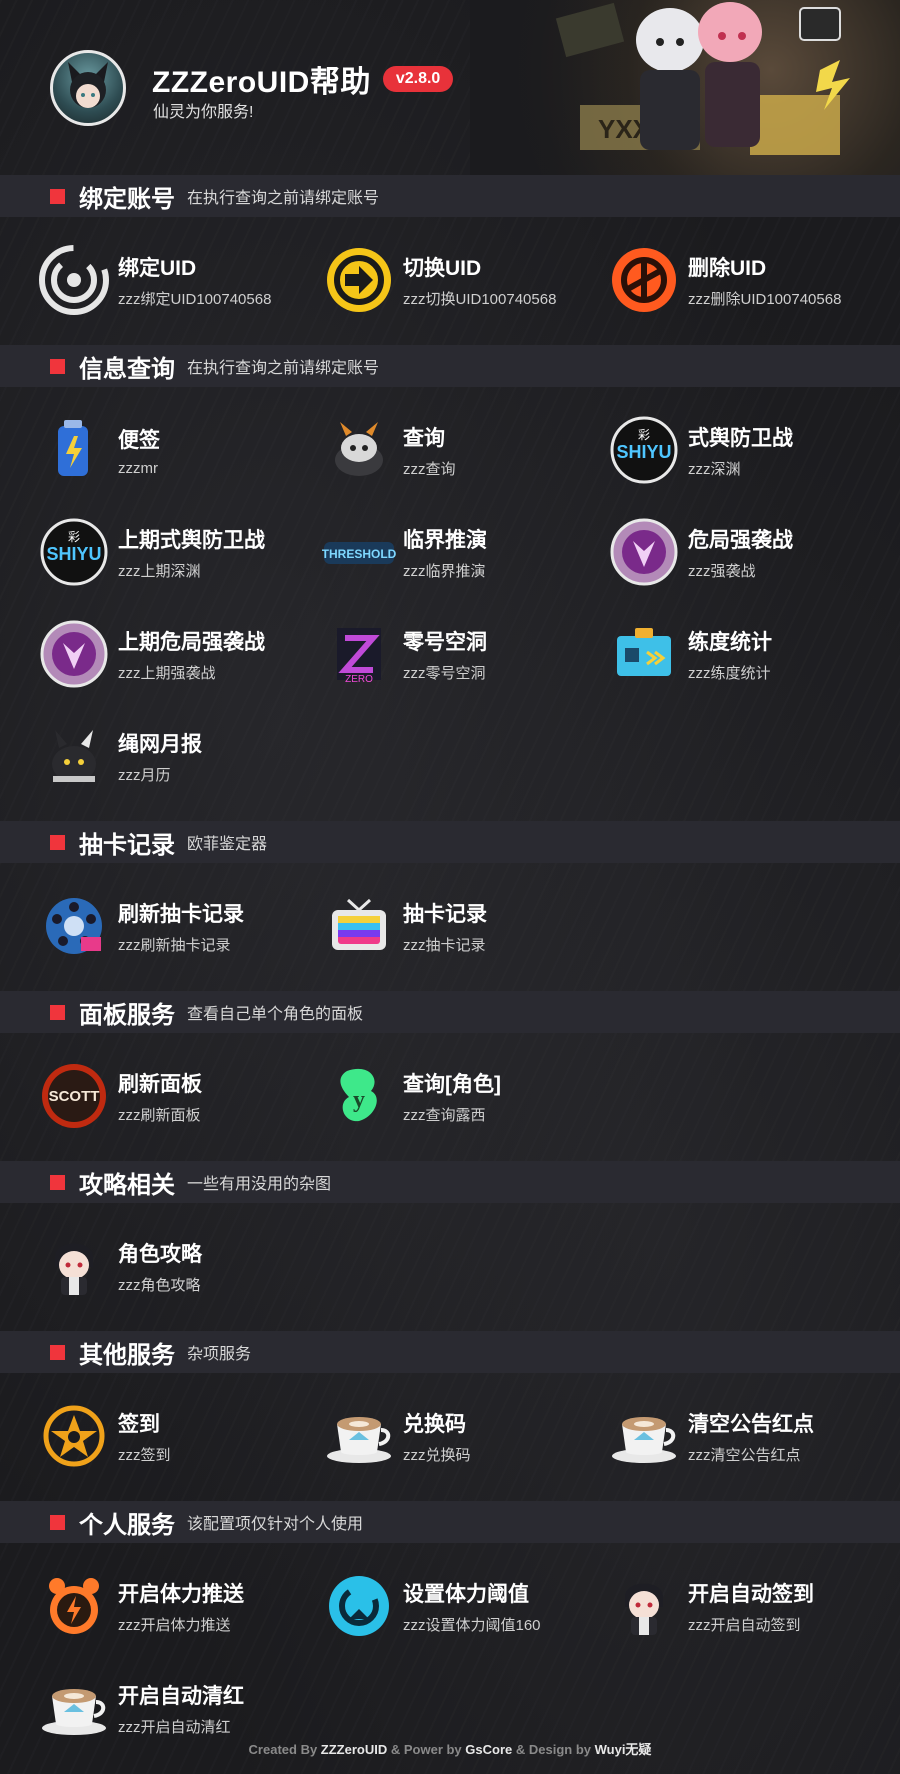  I want to click on item-name: 式舆防卫战, so click(740, 438).